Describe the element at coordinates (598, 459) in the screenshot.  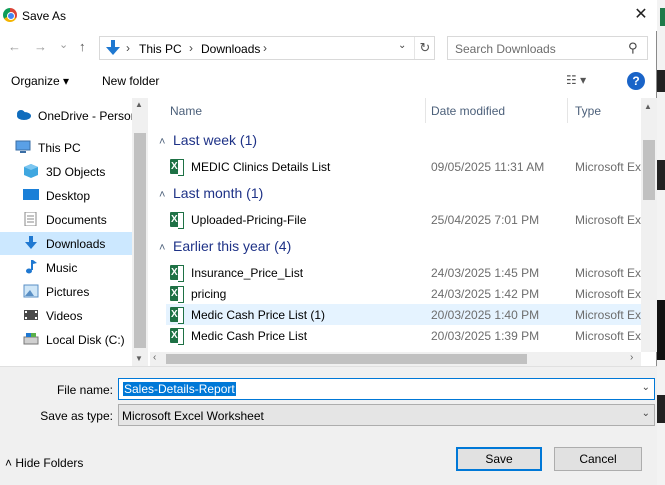
I see `cancel-button: Cancel` at that location.